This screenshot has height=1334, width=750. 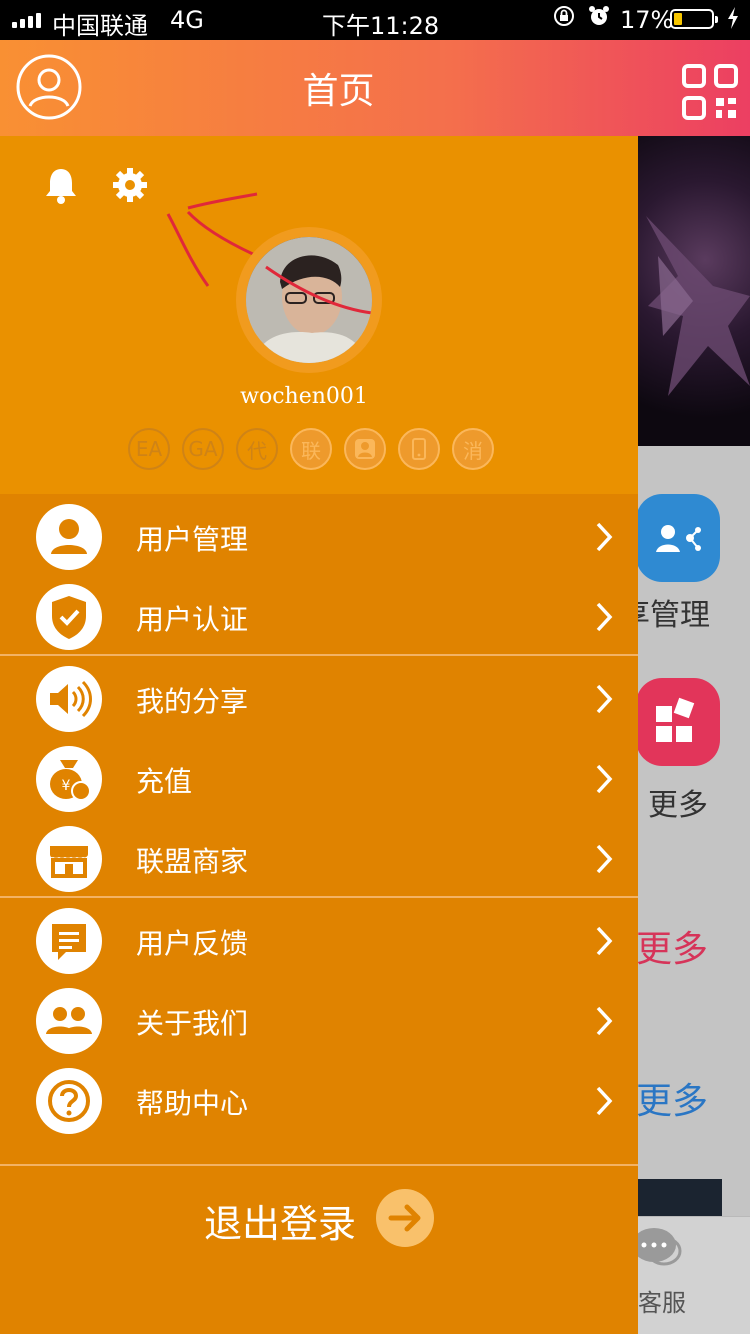 I want to click on qr-code-icon, so click(x=710, y=92).